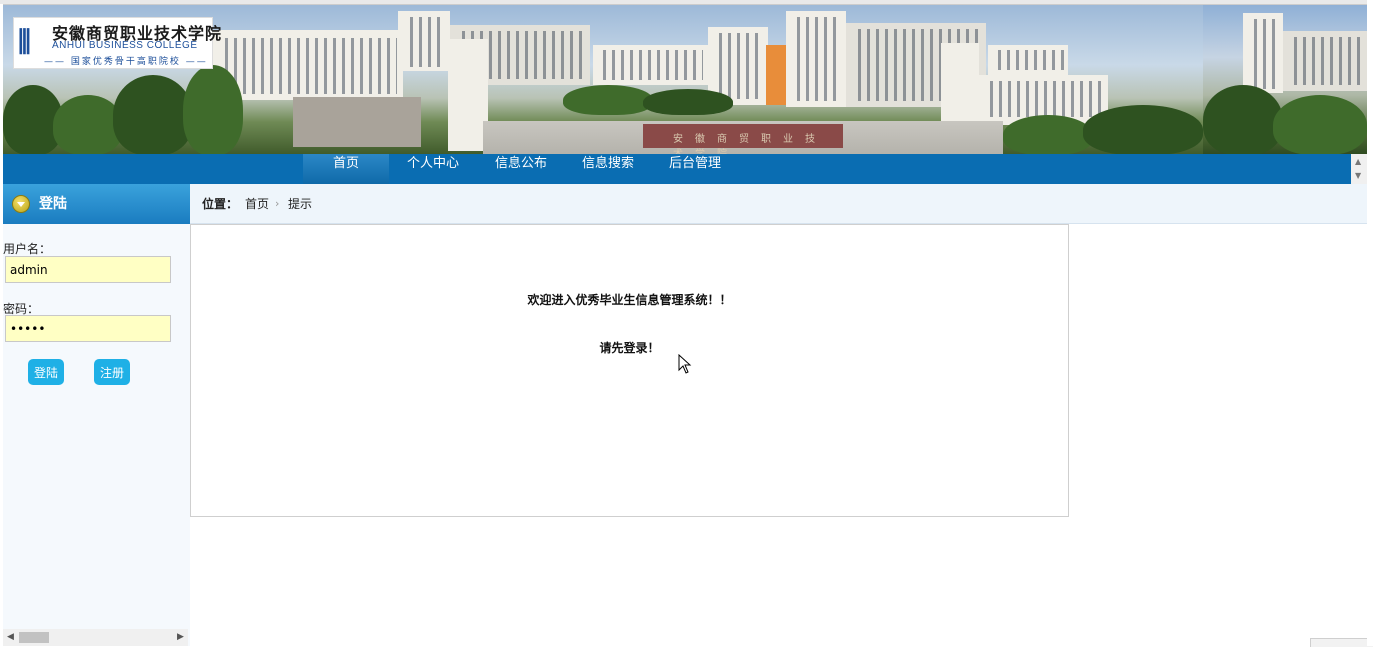 The width and height of the screenshot is (1373, 647). Describe the element at coordinates (95, 637) in the screenshot. I see `sidebar-horizontal-scrollbar: ◀ ▶` at that location.